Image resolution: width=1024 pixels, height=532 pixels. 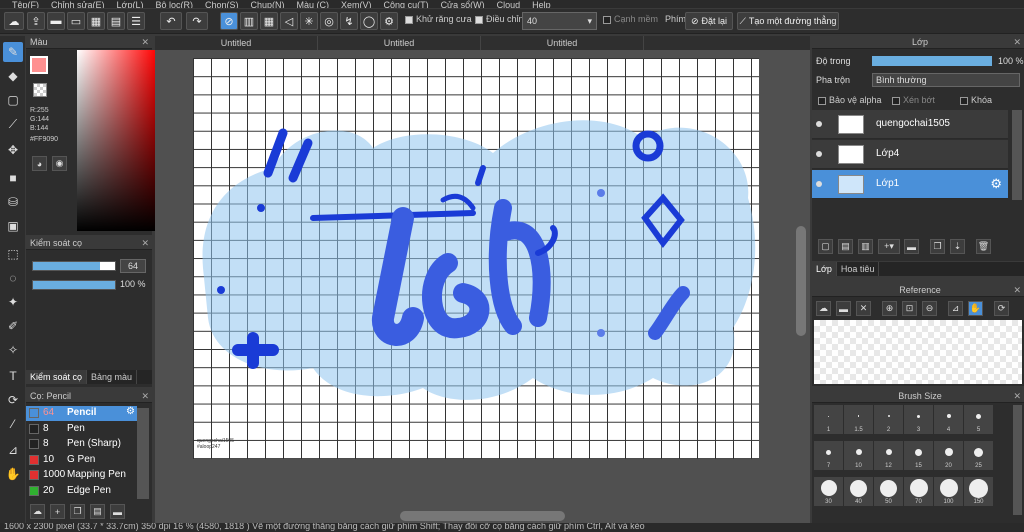 What do you see at coordinates (438, 19) in the screenshot?
I see `antialias-option: Khử răng cưa` at bounding box center [438, 19].